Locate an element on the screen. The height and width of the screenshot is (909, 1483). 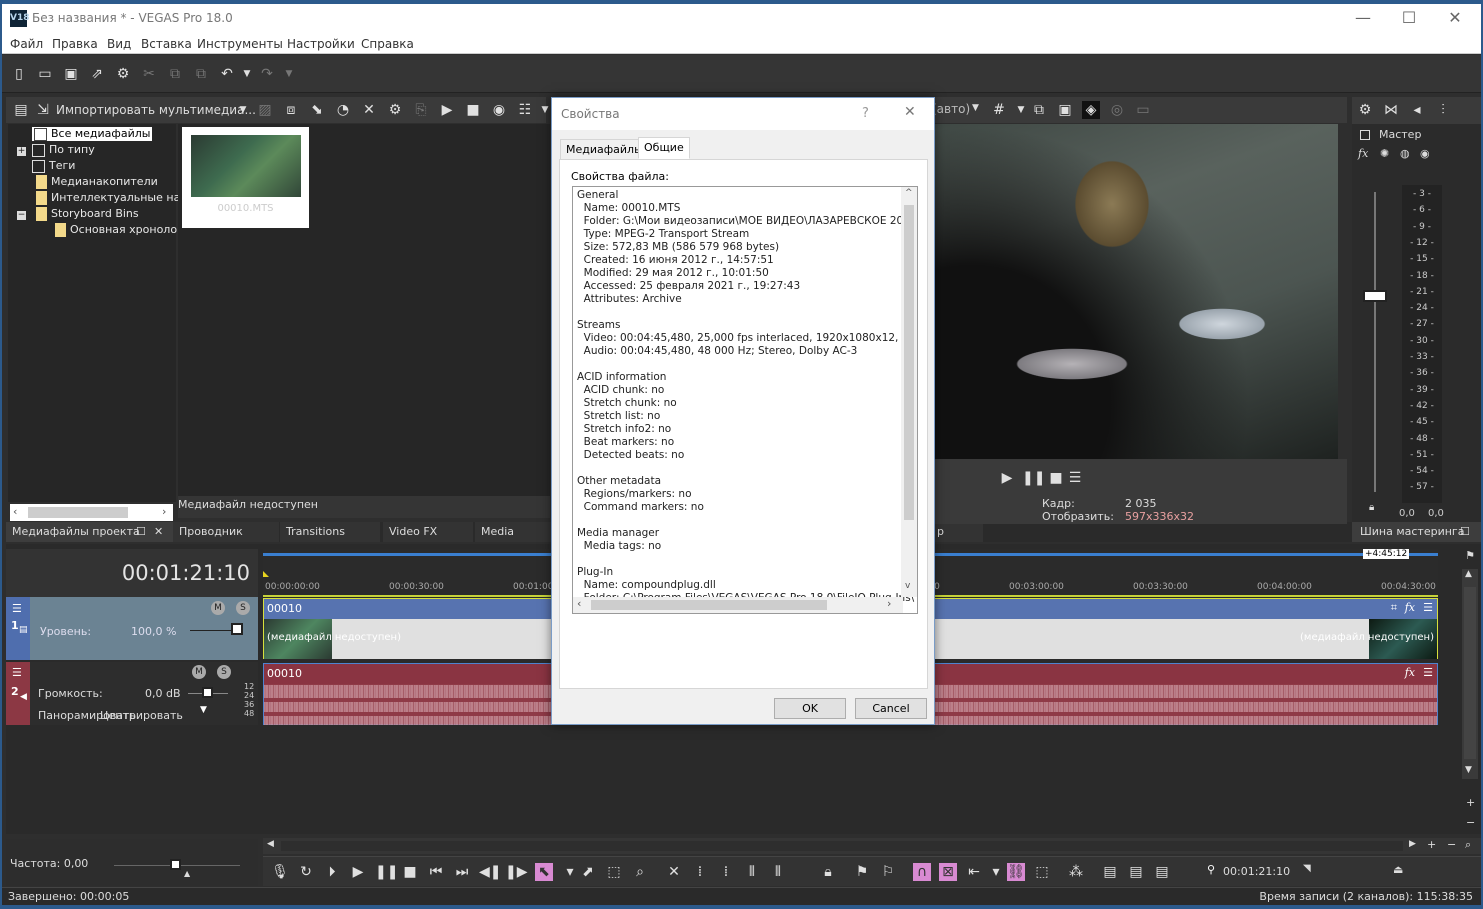
external-monitor-icon: ◈ is located at coordinates (1091, 110).